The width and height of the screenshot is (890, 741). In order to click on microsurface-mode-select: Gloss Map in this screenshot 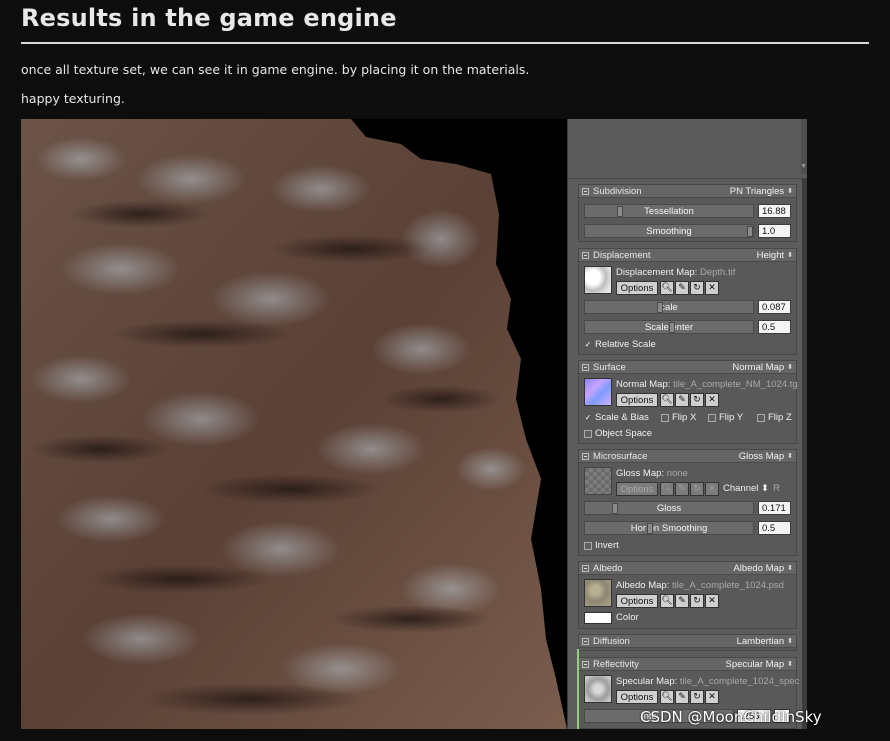, I will do `click(761, 456)`.